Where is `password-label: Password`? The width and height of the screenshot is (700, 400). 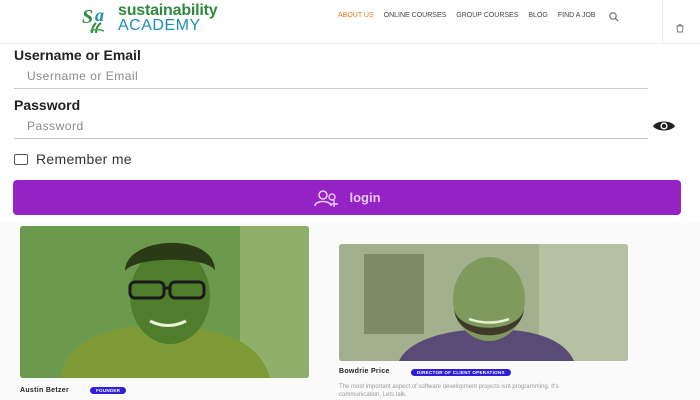 password-label: Password is located at coordinates (47, 105).